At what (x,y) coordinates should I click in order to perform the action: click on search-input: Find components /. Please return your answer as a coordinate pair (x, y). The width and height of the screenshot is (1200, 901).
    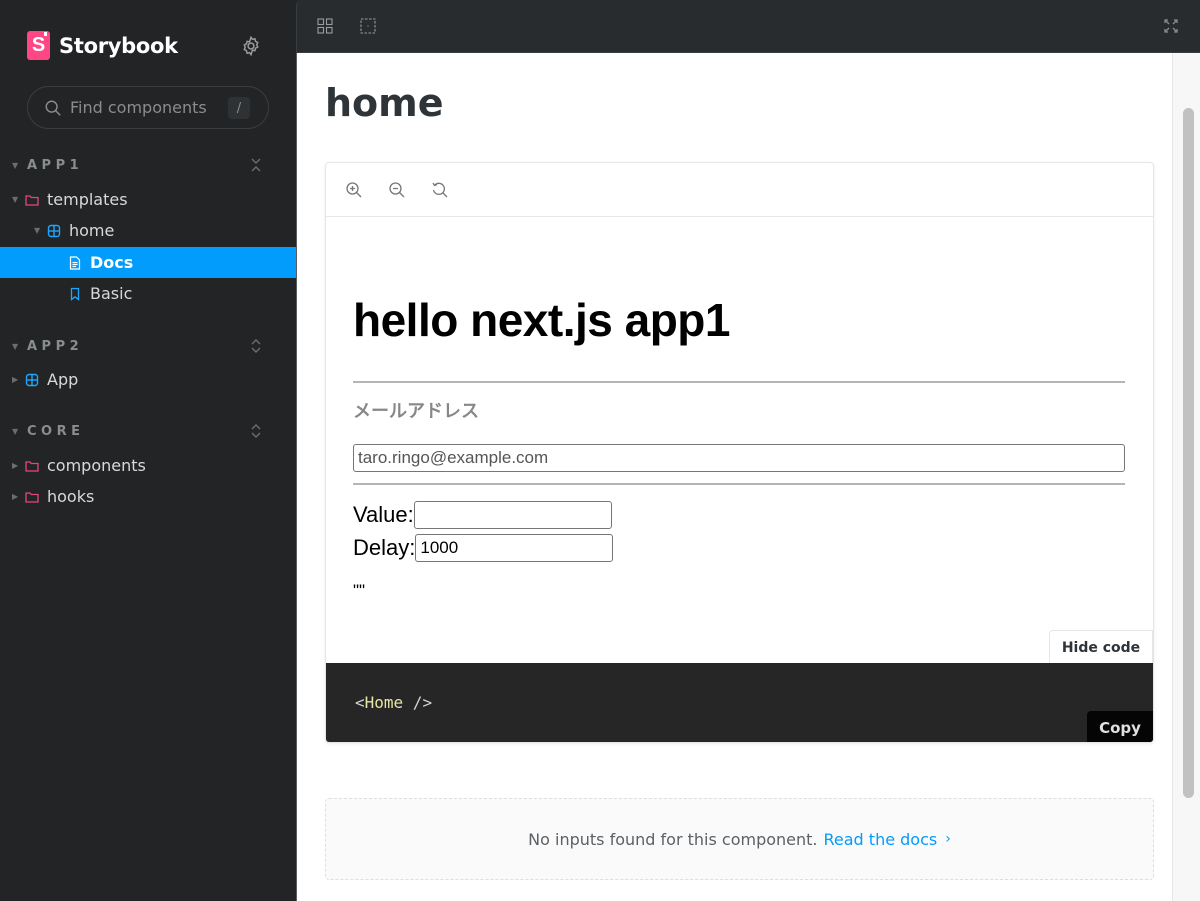
    Looking at the image, I should click on (148, 107).